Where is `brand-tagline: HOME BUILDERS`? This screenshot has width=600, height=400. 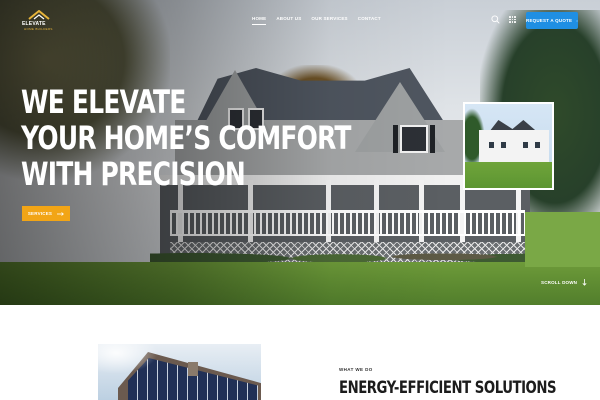 brand-tagline: HOME BUILDERS is located at coordinates (38, 29).